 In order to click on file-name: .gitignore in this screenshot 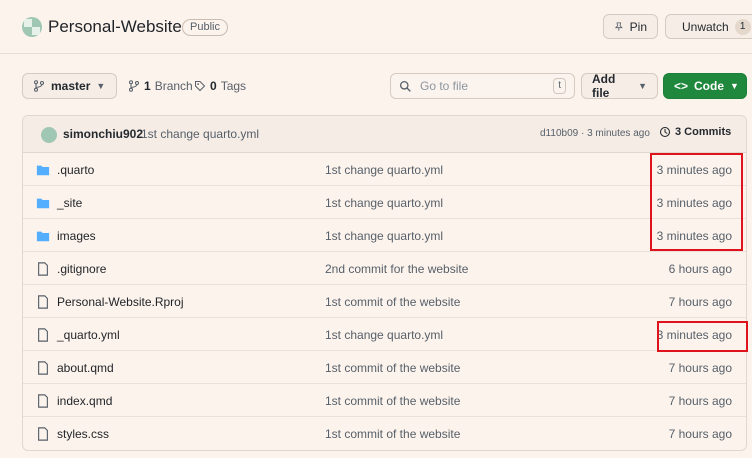, I will do `click(81, 269)`.